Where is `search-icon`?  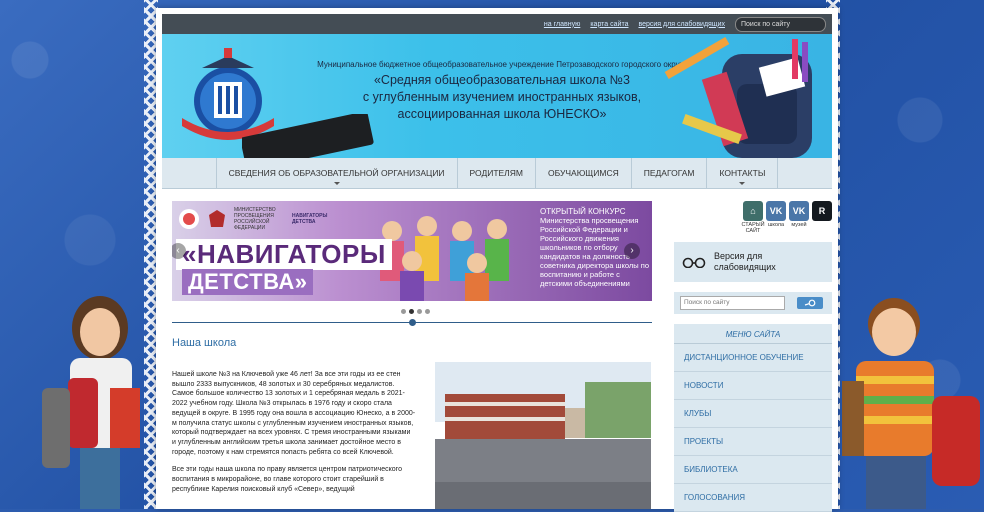
search-icon is located at coordinates (810, 303).